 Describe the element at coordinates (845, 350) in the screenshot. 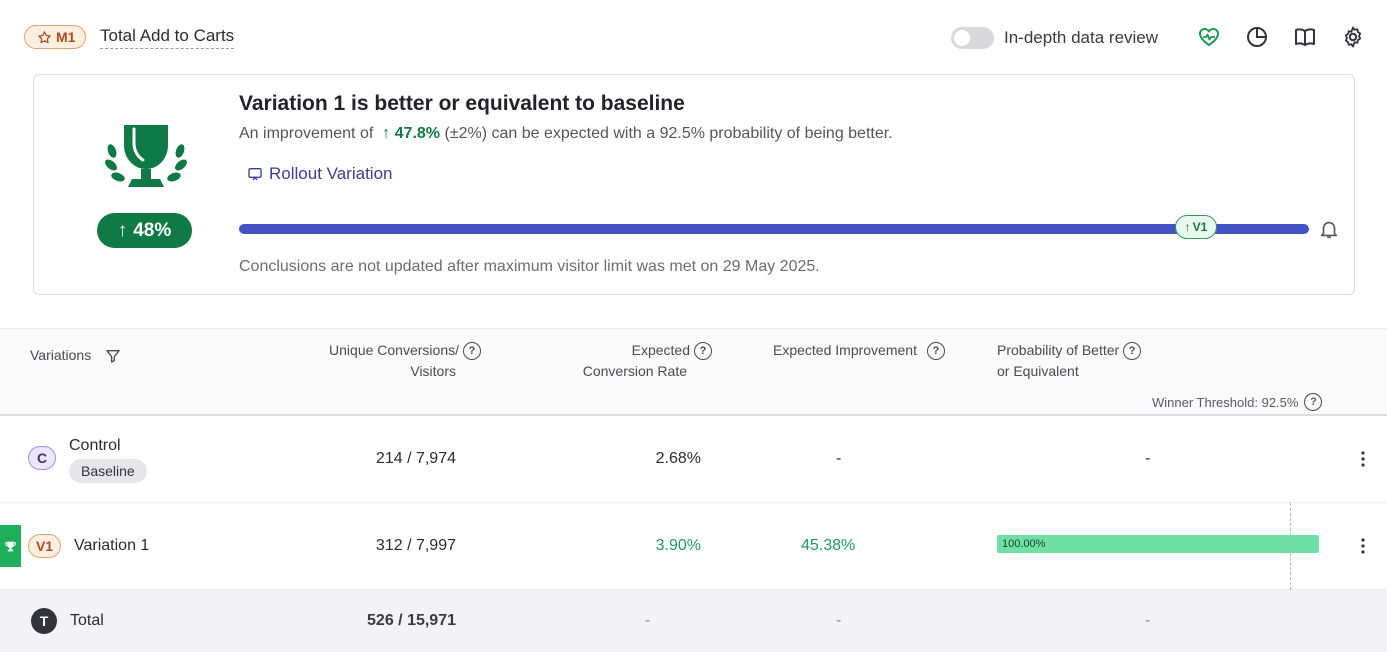

I see `improvement-header-label: Expected Improvement` at that location.